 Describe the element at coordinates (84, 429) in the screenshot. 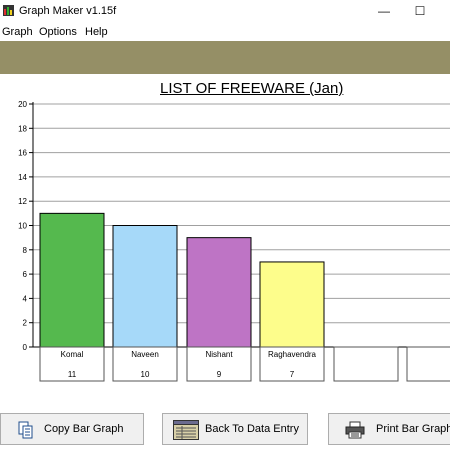

I see `copy-bar-graph-label: Copy Bar Graph` at that location.